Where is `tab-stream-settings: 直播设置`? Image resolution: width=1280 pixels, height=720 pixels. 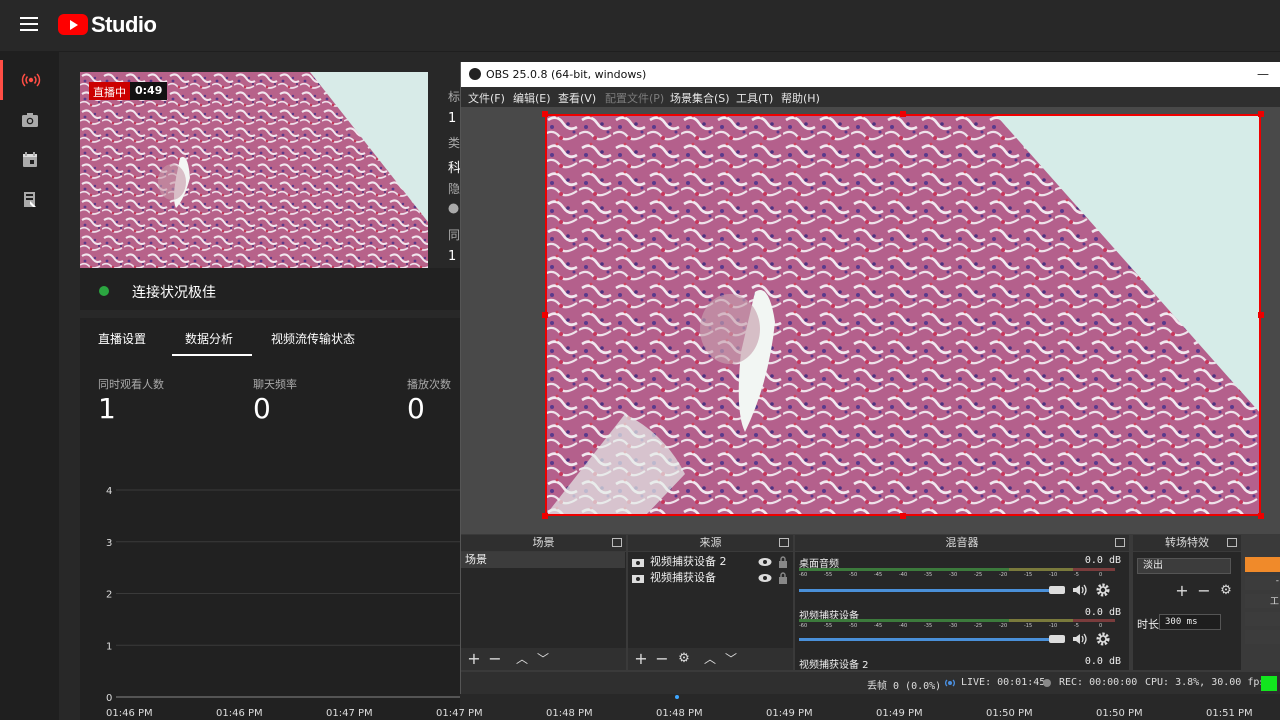 tab-stream-settings: 直播设置 is located at coordinates (122, 338).